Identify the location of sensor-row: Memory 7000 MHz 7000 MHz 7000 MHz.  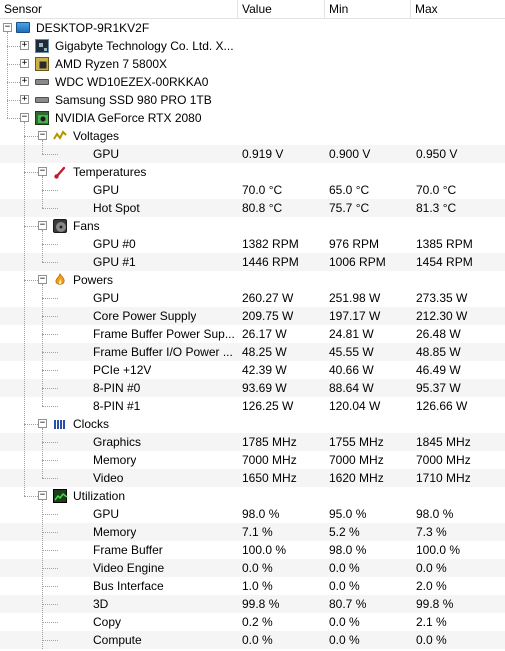
(252, 460).